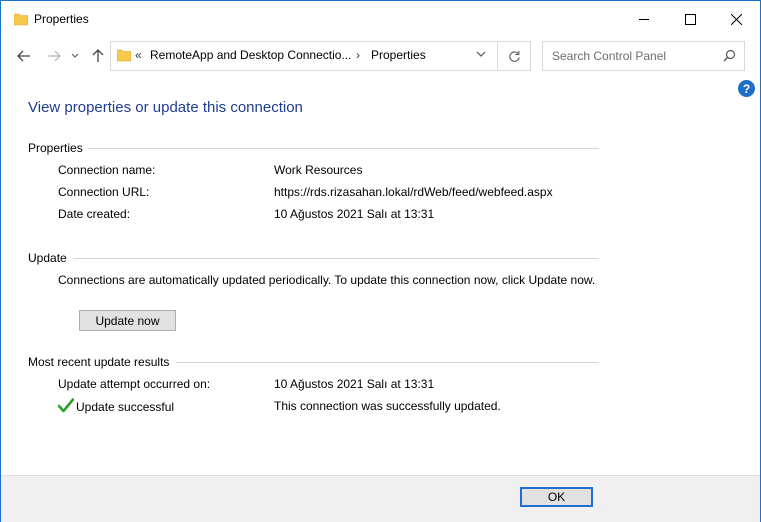 This screenshot has height=522, width=761. I want to click on up-button, so click(98, 56).